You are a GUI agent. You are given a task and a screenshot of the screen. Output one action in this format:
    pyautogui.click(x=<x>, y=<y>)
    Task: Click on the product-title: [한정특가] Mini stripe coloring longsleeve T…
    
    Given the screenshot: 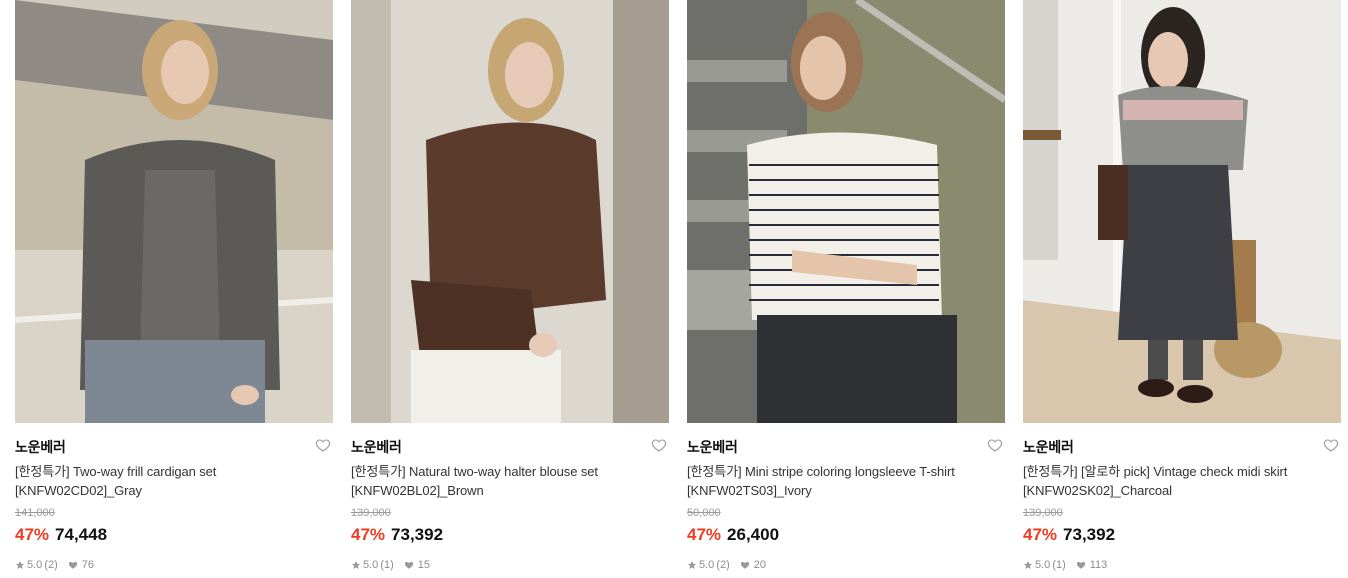 What is the action you would take?
    pyautogui.click(x=846, y=481)
    